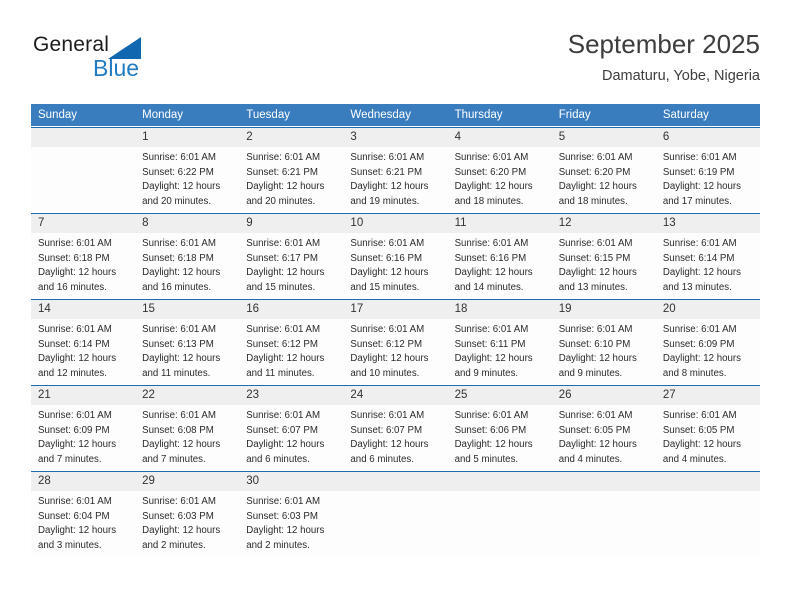 The image size is (792, 612). What do you see at coordinates (486, 373) in the screenshot?
I see `daylight-text-line2: and 9 minutes.` at bounding box center [486, 373].